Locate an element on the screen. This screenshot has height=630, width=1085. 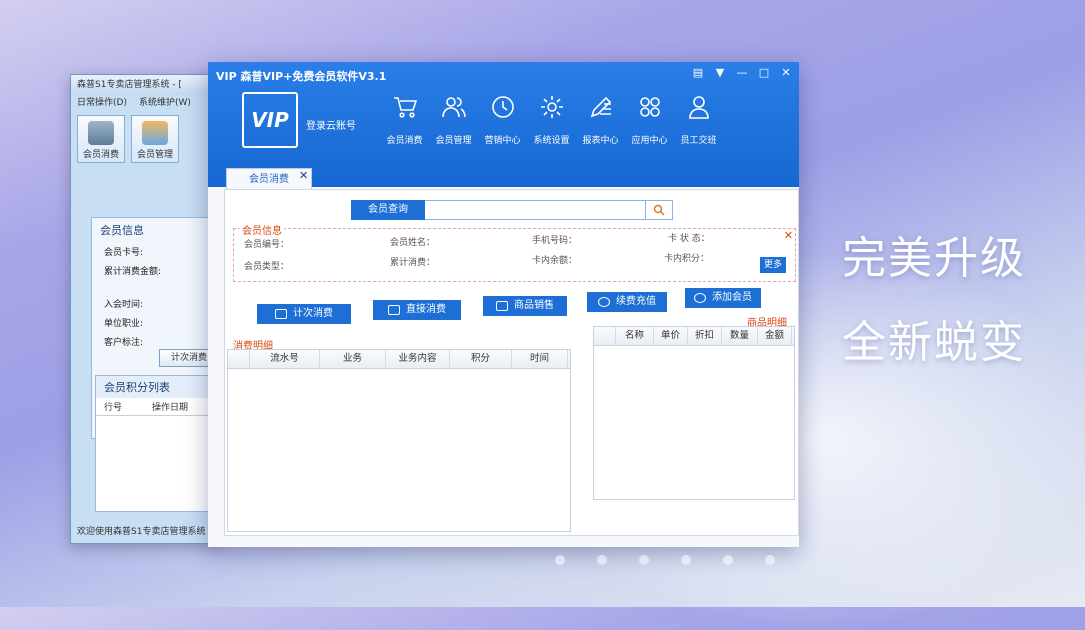
goods-grid-header: 名称 单价 折扣 数量 金额 is located at coordinates (694, 336).